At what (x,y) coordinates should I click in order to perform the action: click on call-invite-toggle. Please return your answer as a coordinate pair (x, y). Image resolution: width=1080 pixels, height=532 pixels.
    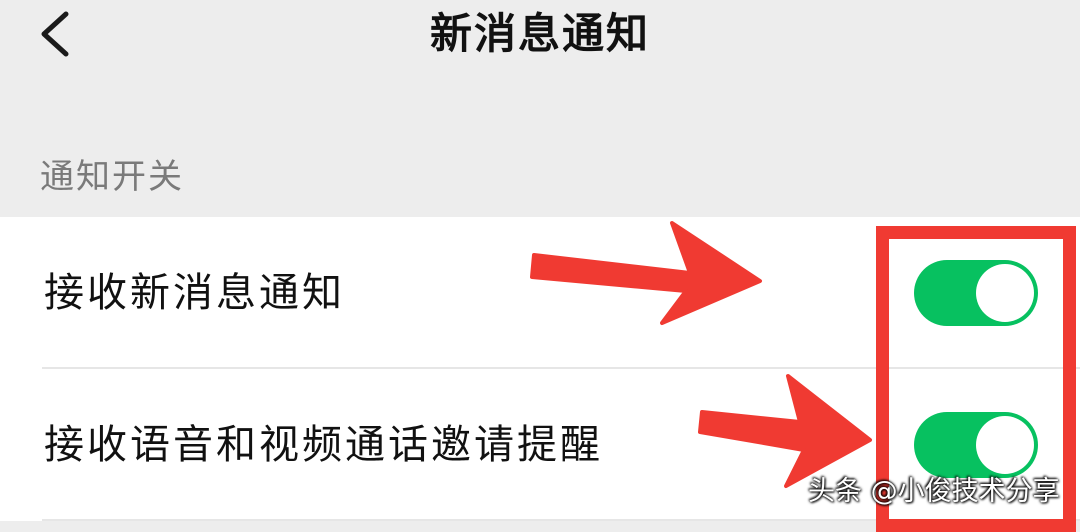
    Looking at the image, I should click on (976, 445).